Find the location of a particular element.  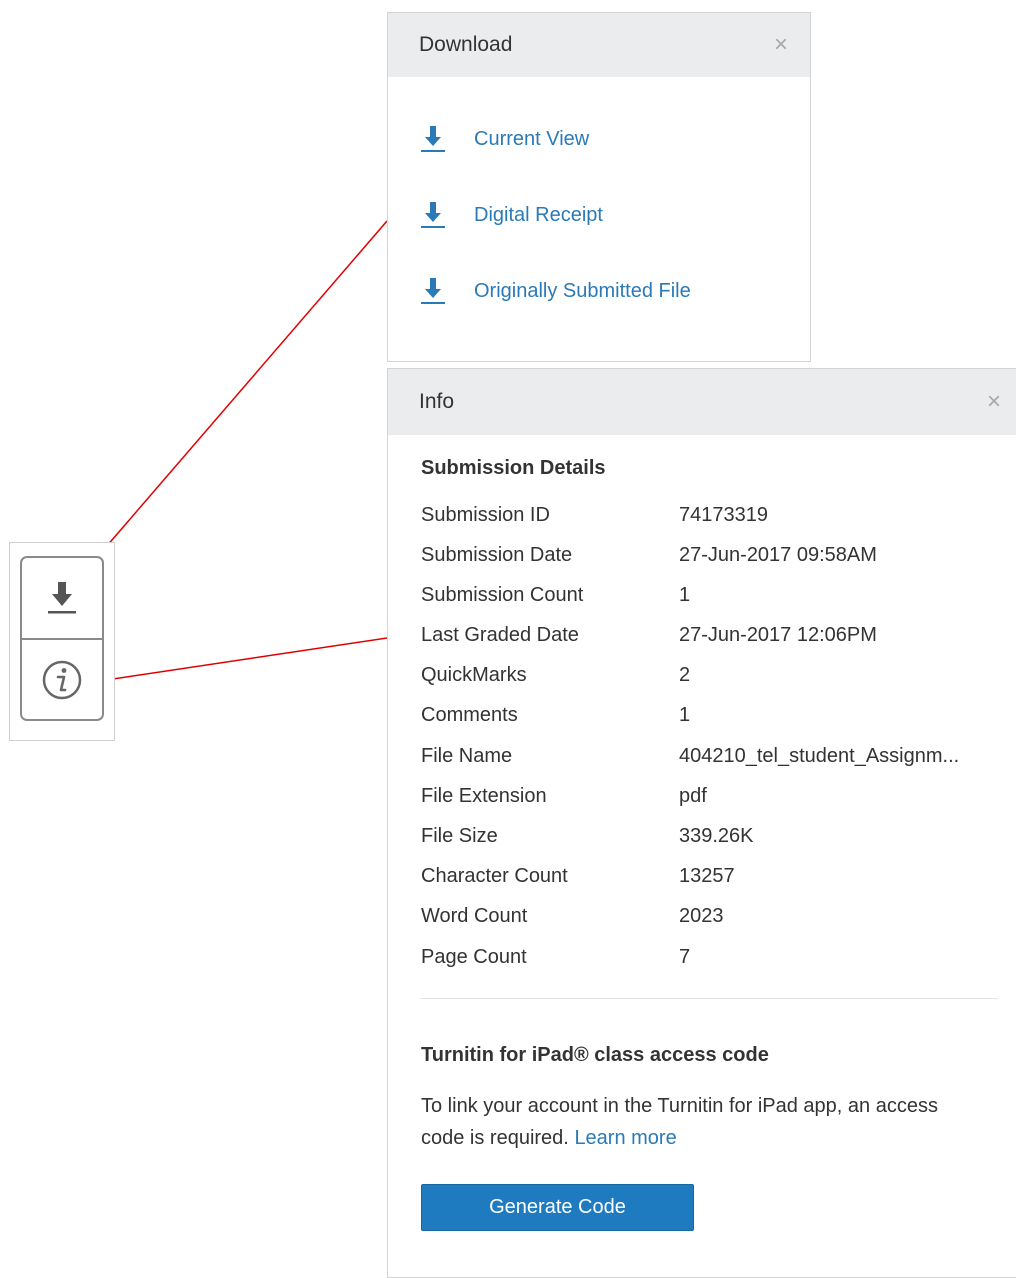

detail-value: 2023 is located at coordinates (701, 916).